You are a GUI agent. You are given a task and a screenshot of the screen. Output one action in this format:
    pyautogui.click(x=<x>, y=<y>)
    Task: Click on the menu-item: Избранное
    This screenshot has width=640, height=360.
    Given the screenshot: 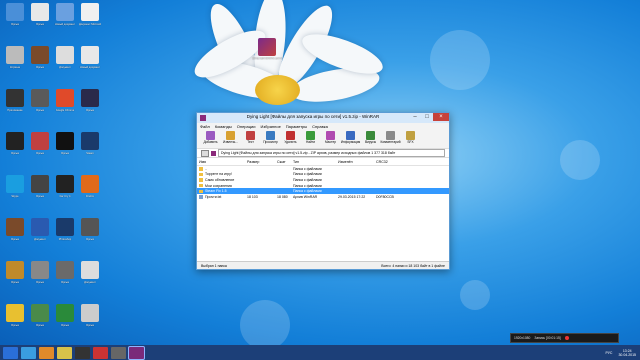 What is the action you would take?
    pyautogui.click(x=271, y=126)
    